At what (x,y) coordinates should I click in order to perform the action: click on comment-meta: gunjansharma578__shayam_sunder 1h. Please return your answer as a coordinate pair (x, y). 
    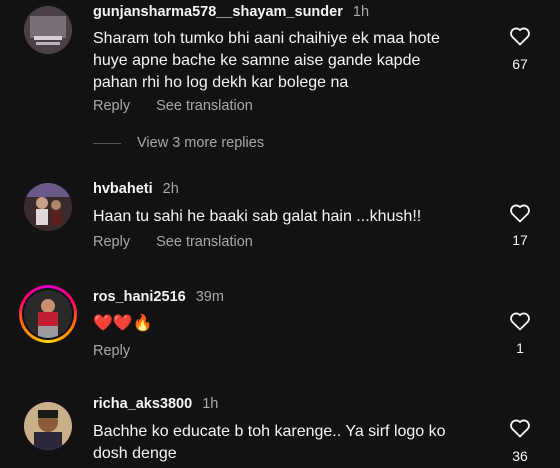
    Looking at the image, I should click on (231, 12).